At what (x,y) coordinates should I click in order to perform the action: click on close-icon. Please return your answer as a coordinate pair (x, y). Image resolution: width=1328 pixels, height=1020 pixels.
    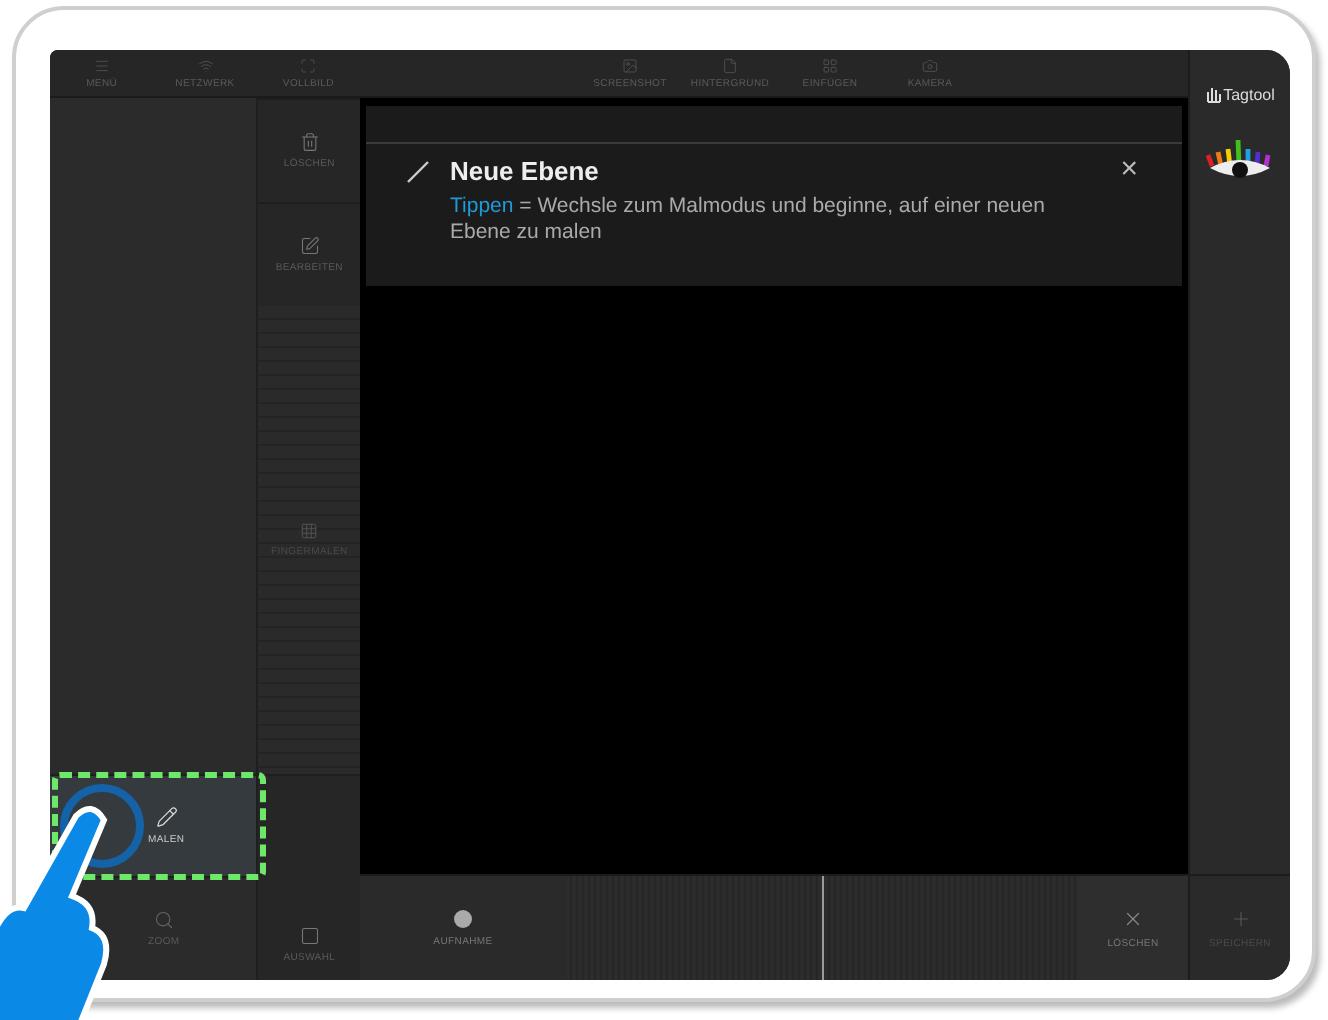
    Looking at the image, I should click on (1133, 918).